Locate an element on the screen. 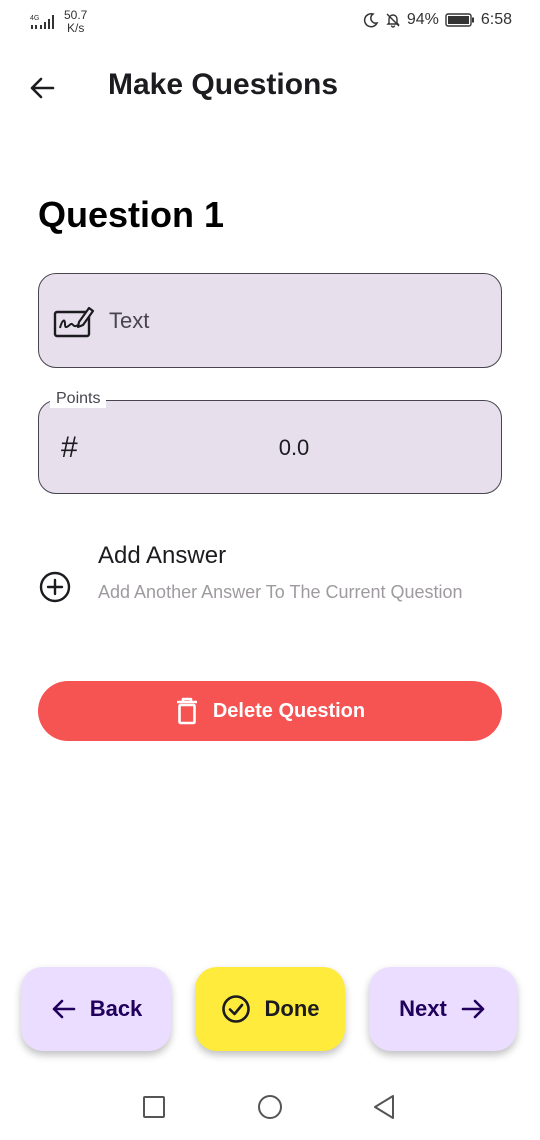 This screenshot has height=1140, width=540. points-value: 0.0 is located at coordinates (270, 448).